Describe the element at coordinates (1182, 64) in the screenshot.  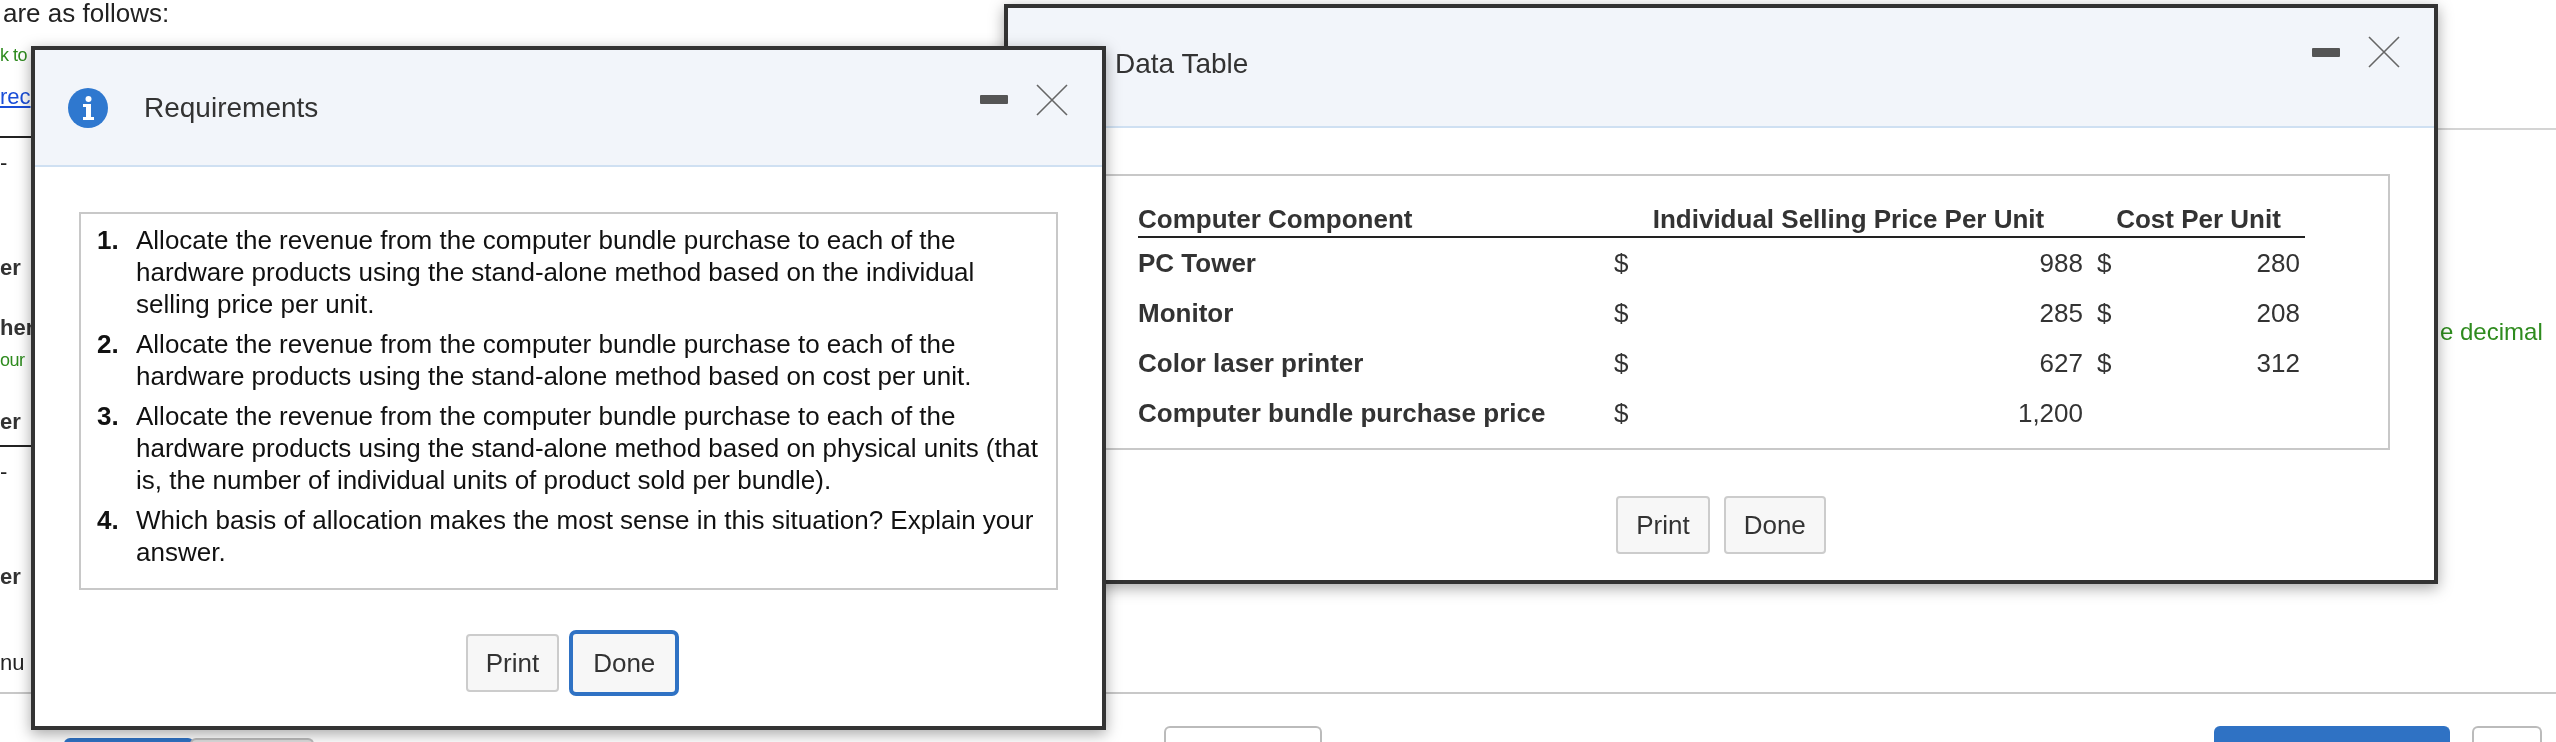
I see `dialog-title: Data Table` at that location.